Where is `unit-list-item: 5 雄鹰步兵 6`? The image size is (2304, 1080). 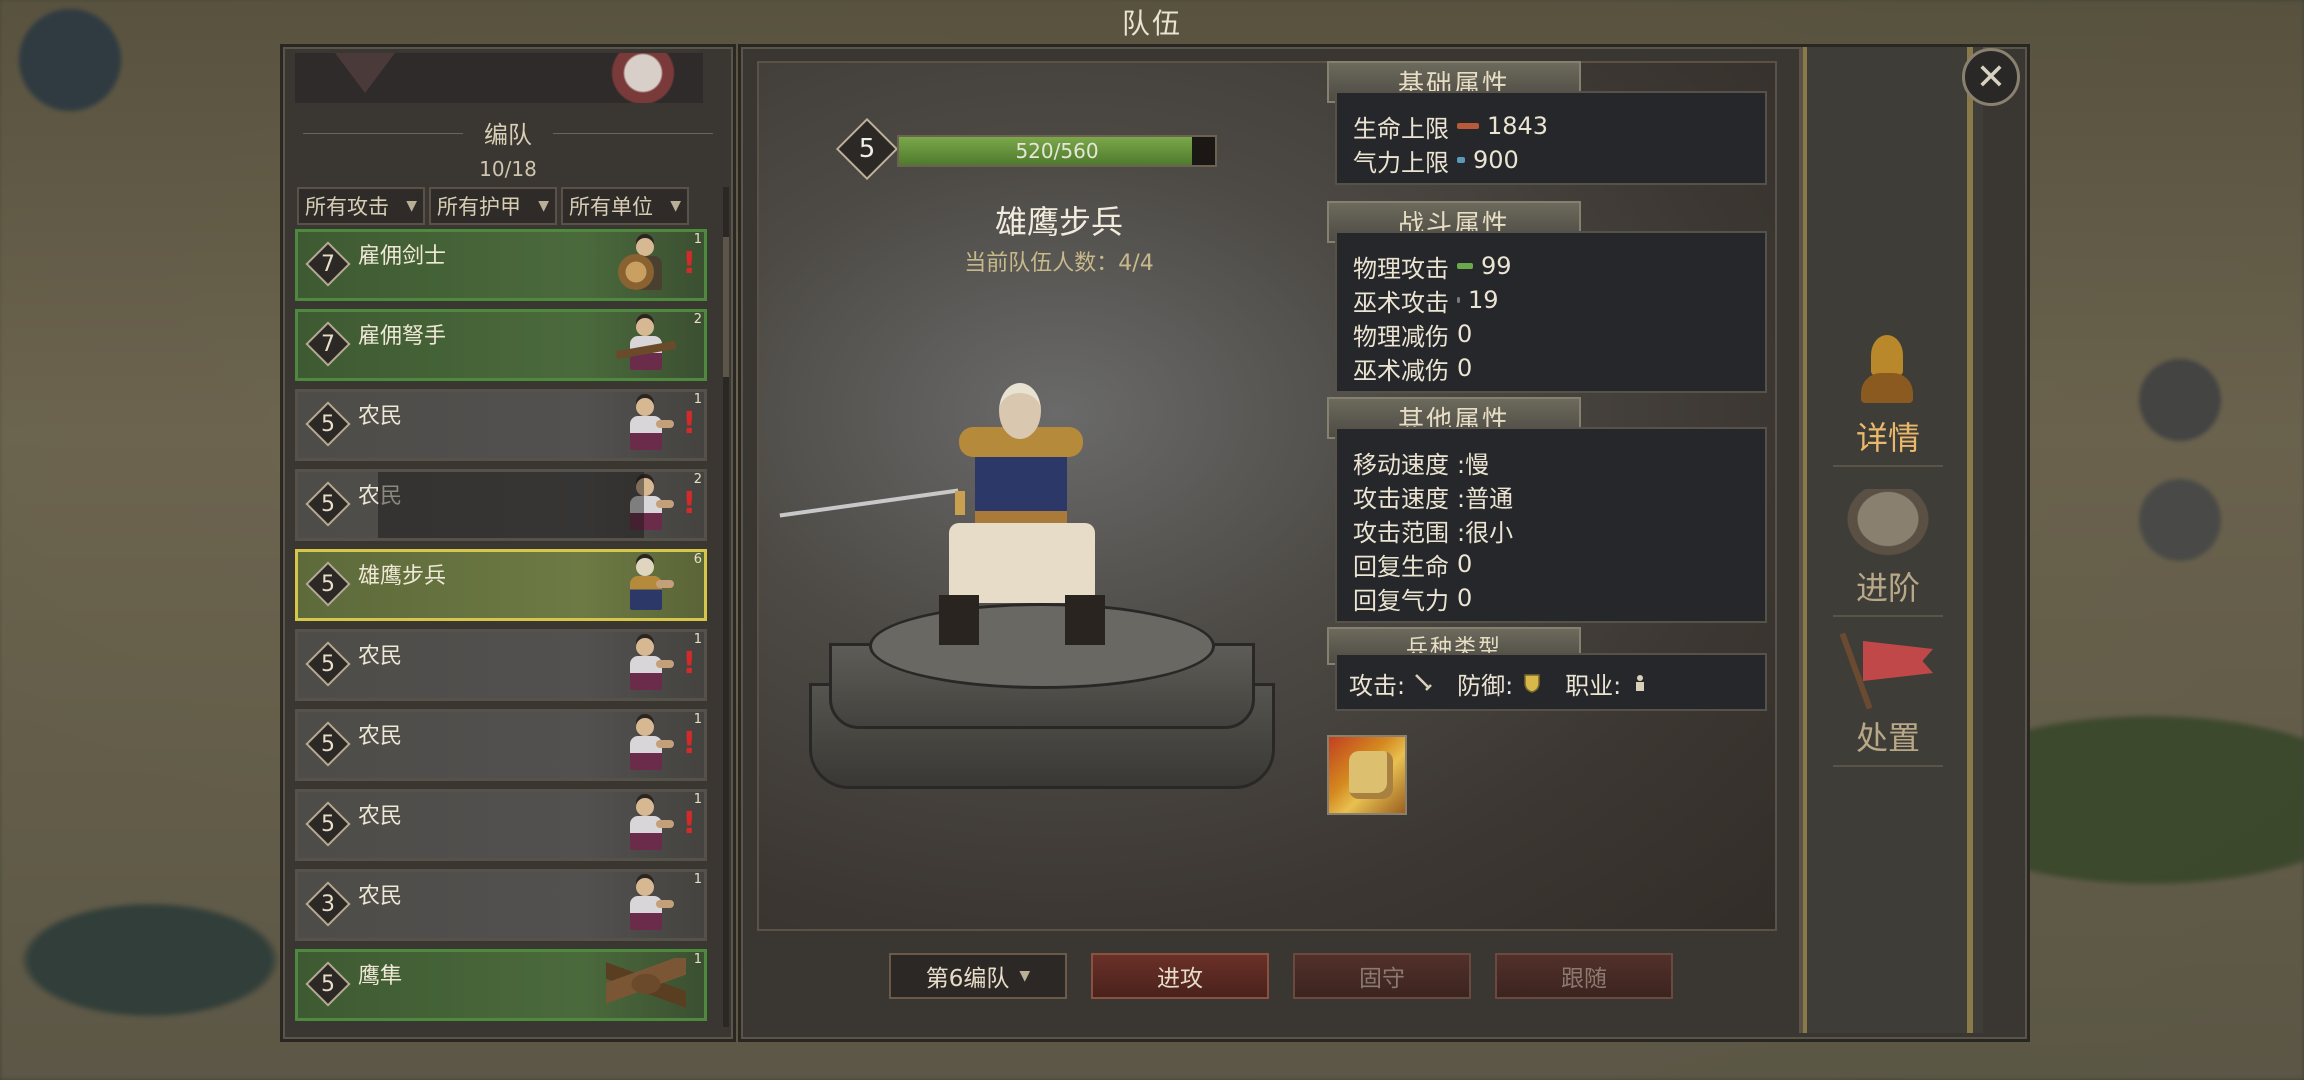
unit-list-item: 5 雄鹰步兵 6 is located at coordinates (501, 585).